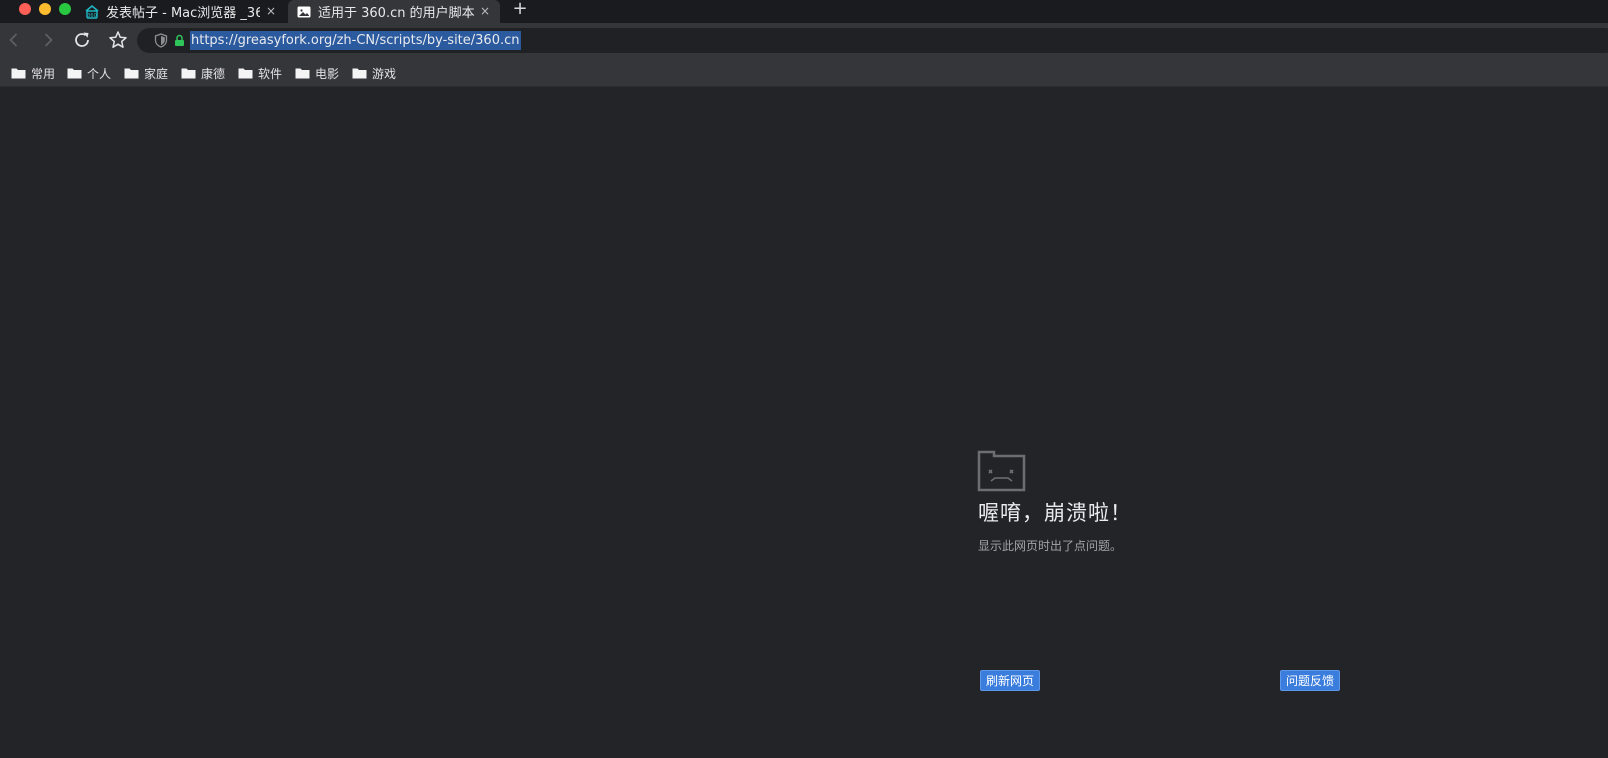 Image resolution: width=1608 pixels, height=758 pixels. Describe the element at coordinates (1055, 513) in the screenshot. I see `crash-title: 喔唷，崩溃啦！` at that location.